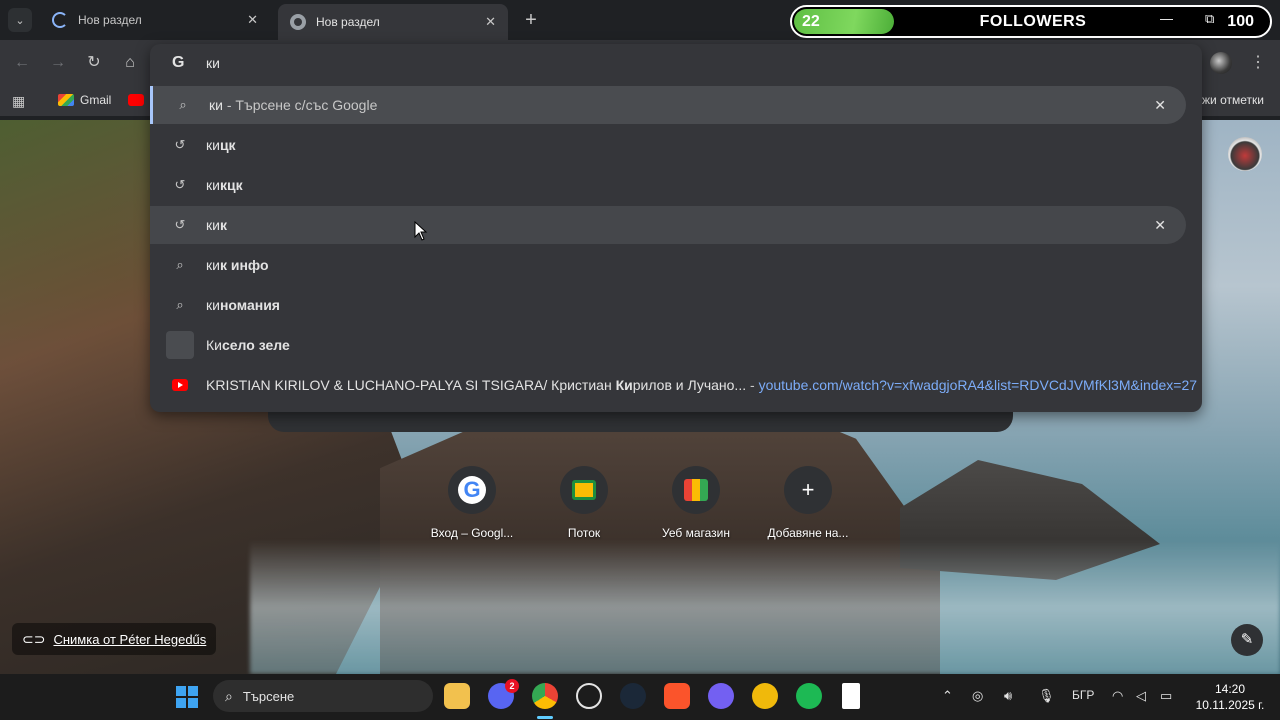 The height and width of the screenshot is (720, 1280). I want to click on apps-grid-icon: ▦, so click(20, 101).